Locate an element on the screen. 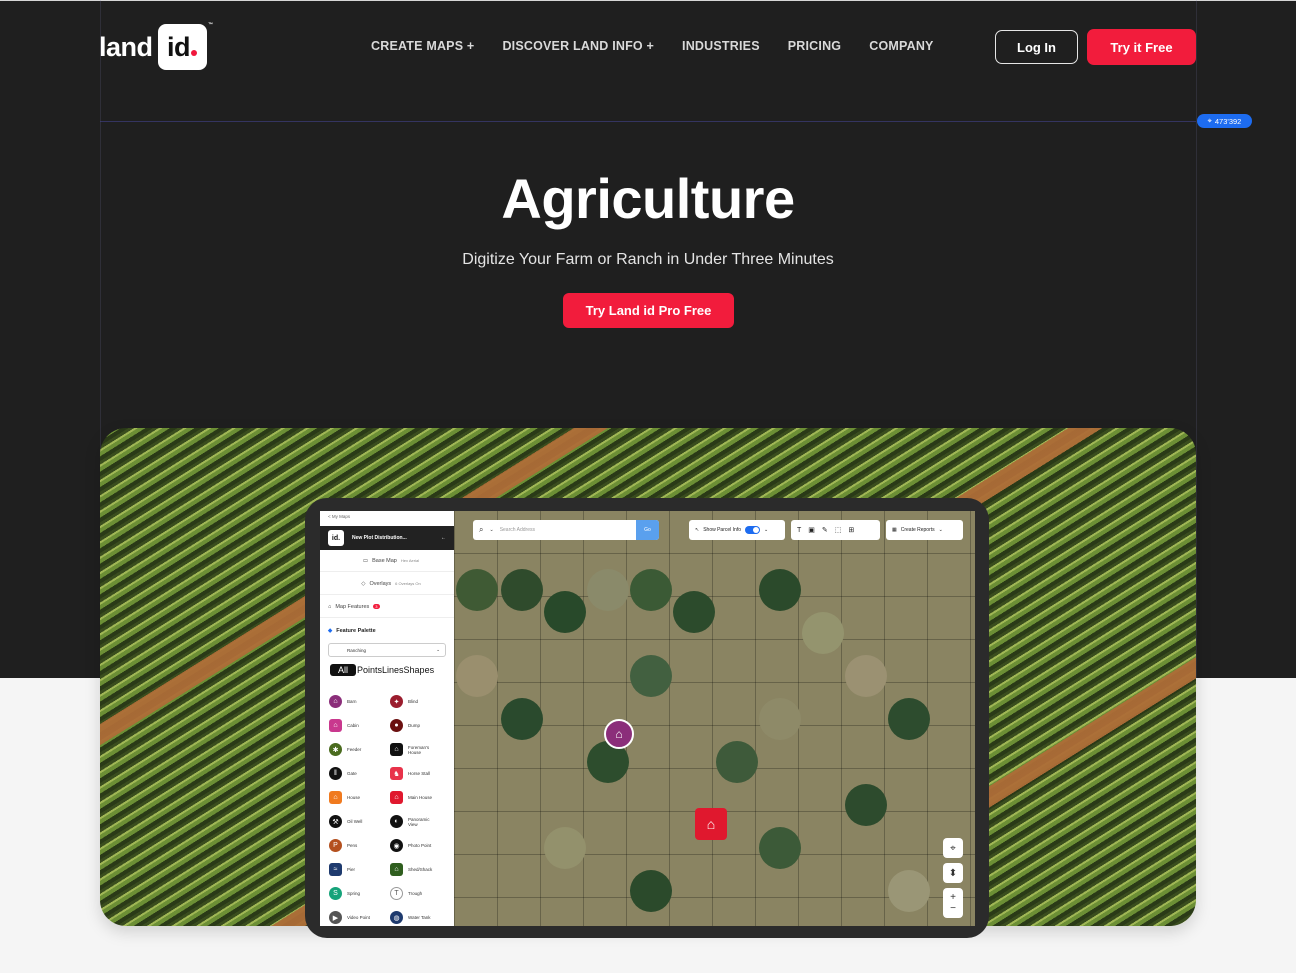  feature-spring: S Spring is located at coordinates (344, 893).